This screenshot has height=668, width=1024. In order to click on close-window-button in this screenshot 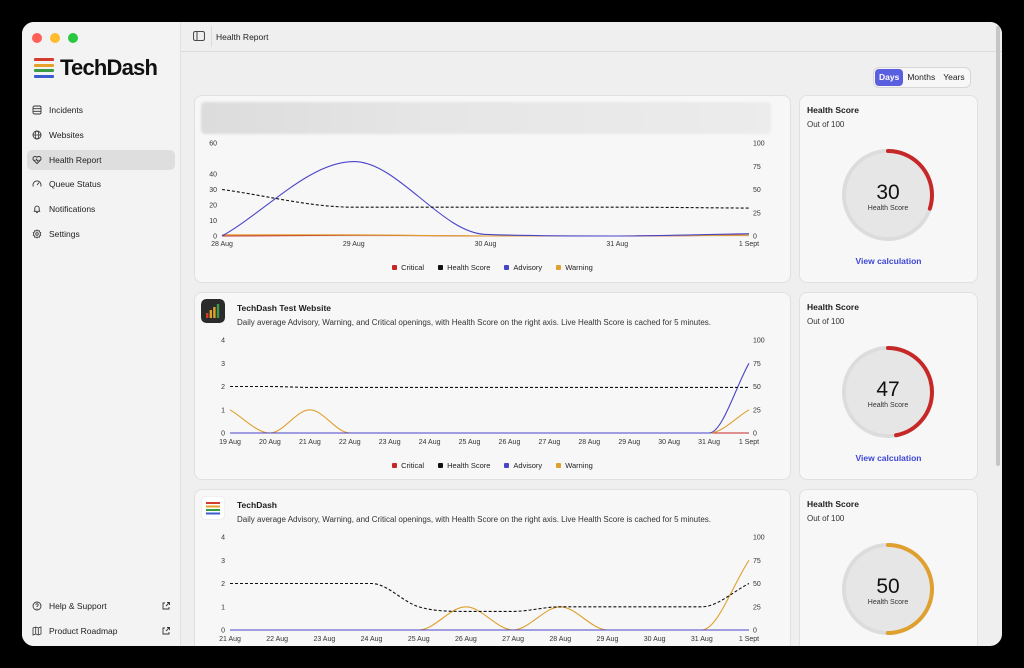, I will do `click(37, 38)`.